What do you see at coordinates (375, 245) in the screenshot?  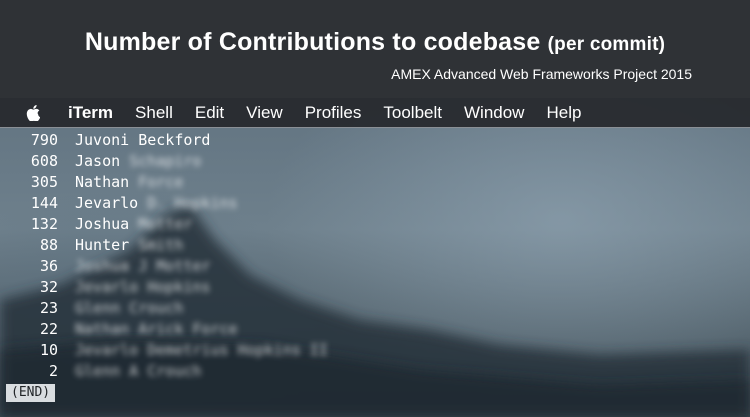 I see `contributor-row: 88 Hunter Smith` at bounding box center [375, 245].